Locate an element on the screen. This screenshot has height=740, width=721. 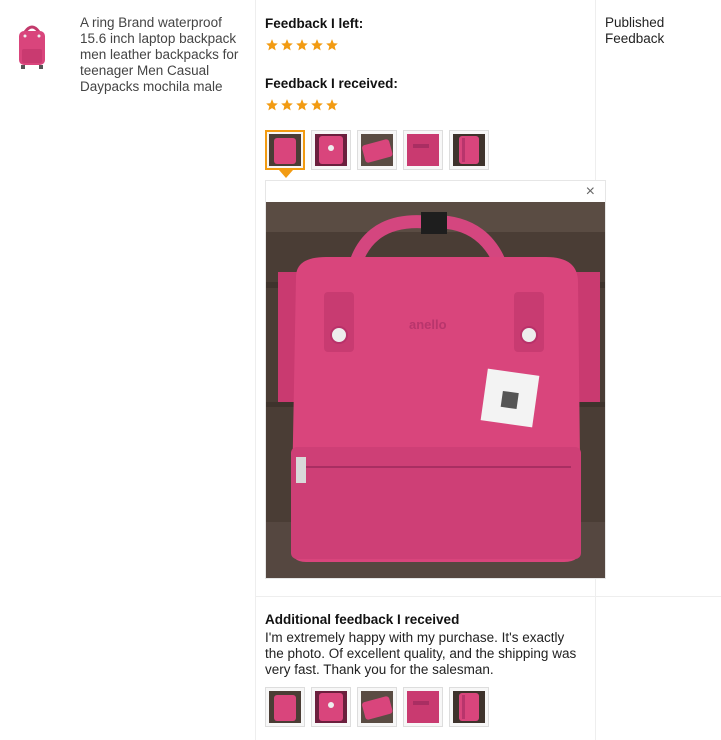
additional-photo-thumbnails is located at coordinates (377, 707).